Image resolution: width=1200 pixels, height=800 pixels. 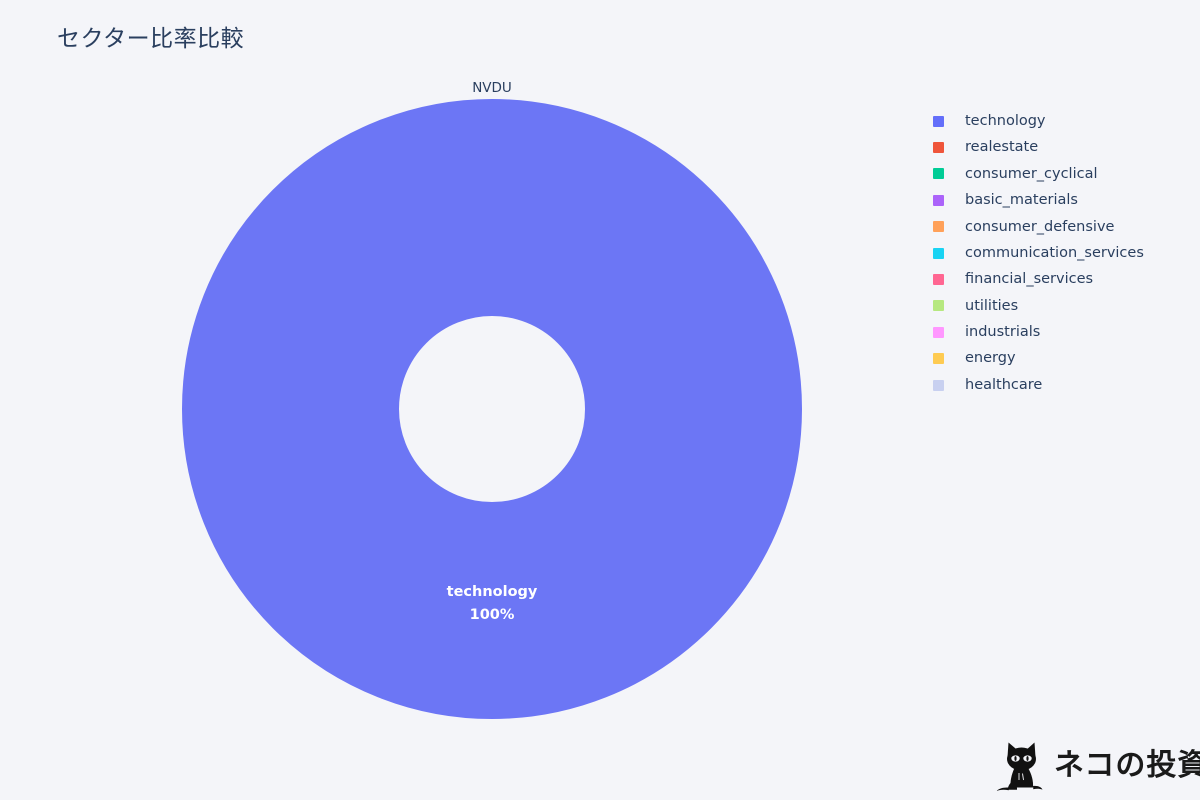 I want to click on legend-item: consumer_defensive, so click(x=1064, y=227).